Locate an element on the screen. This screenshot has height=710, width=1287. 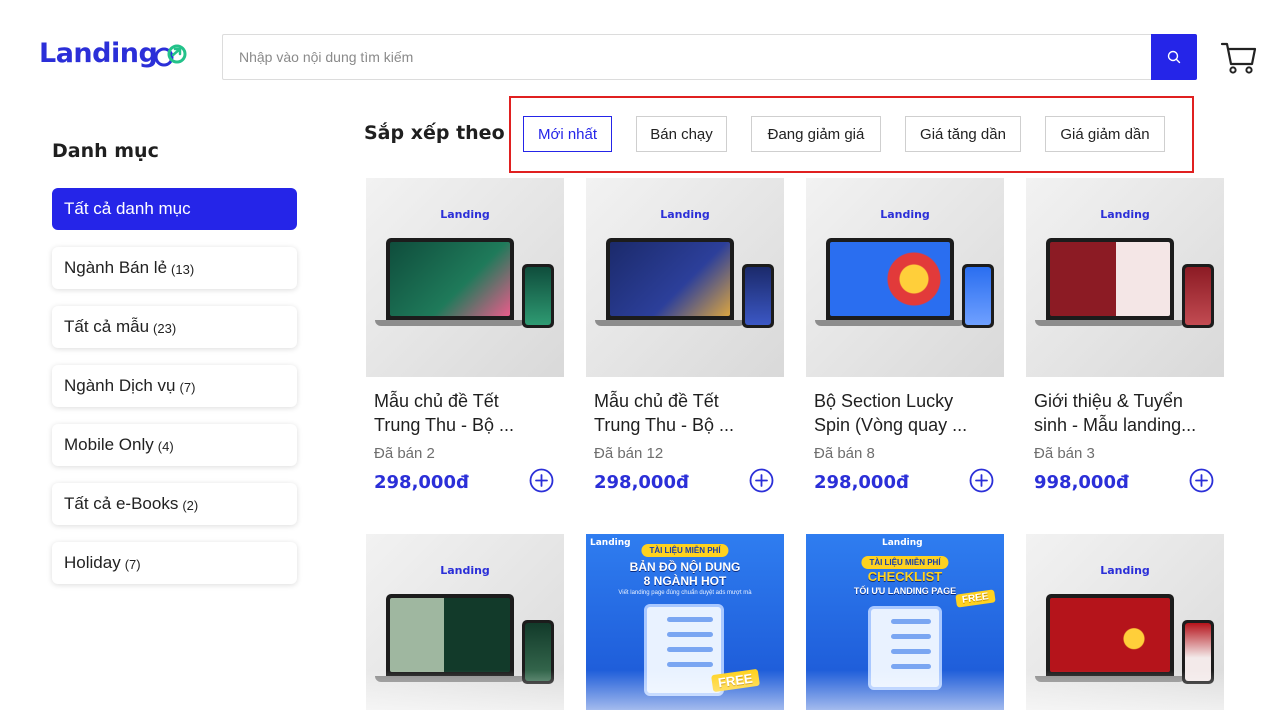
product-sold-count: Đã bán 12 is located at coordinates (629, 453).